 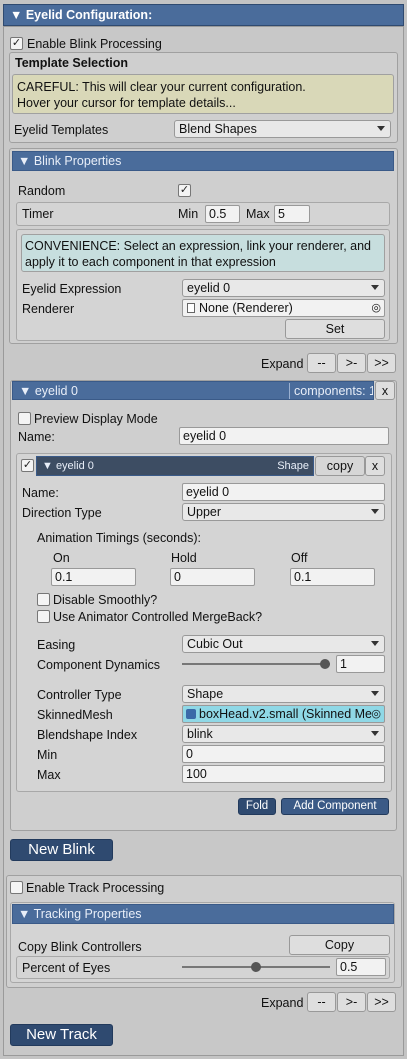 What do you see at coordinates (283, 694) in the screenshot?
I see `controller-type-dropdown: Shape` at bounding box center [283, 694].